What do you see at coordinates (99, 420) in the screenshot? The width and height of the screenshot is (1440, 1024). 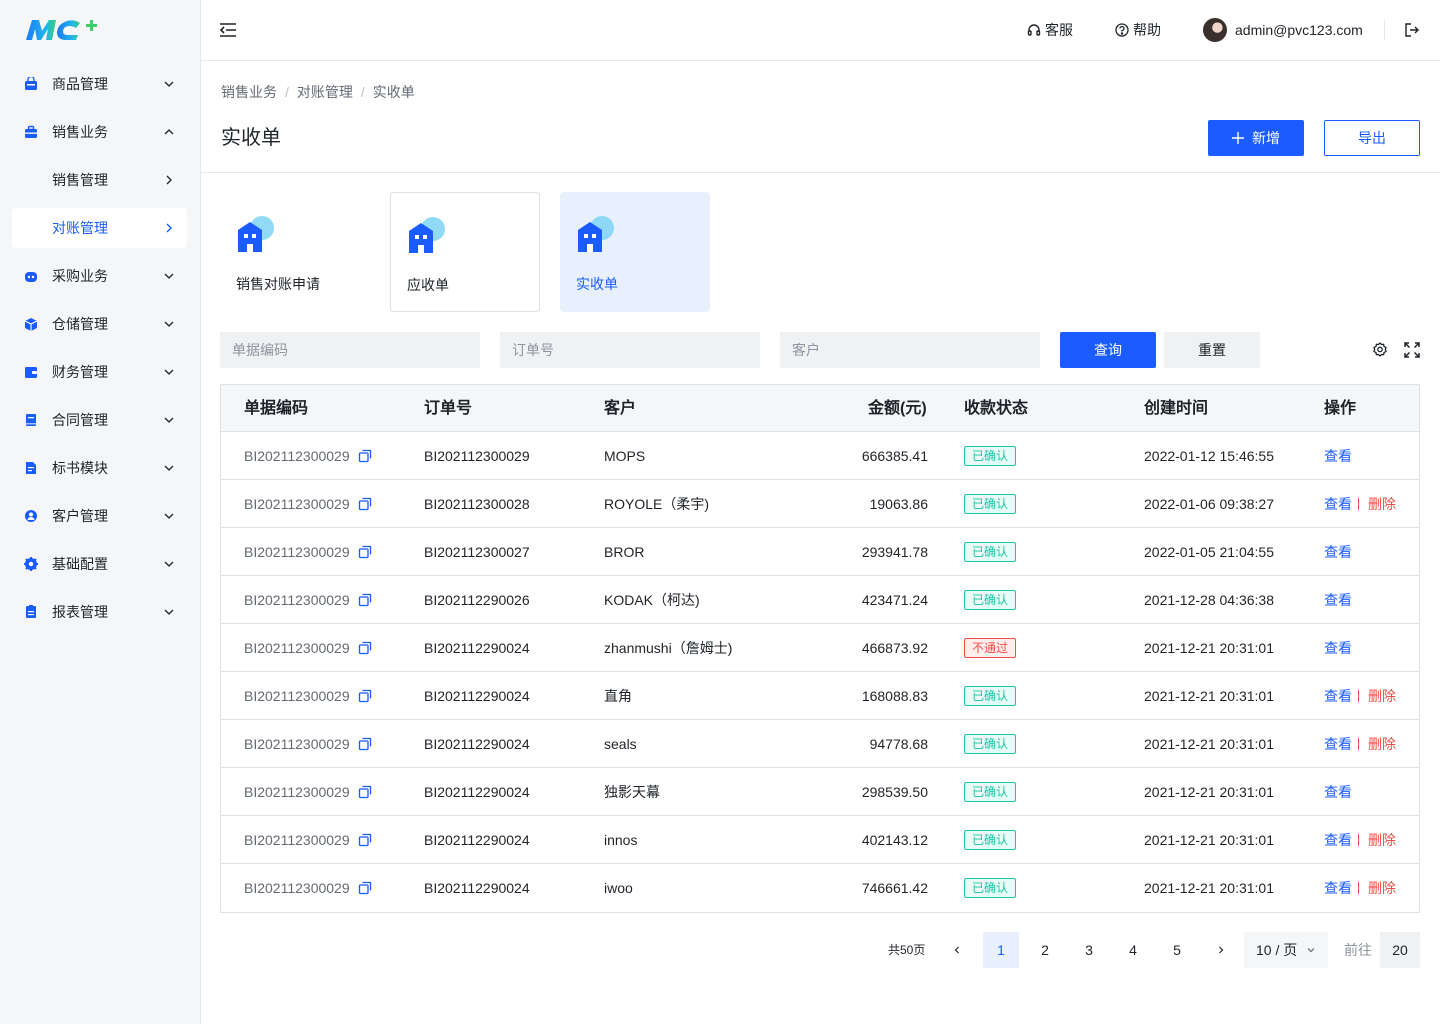 I see `sidebar-item: 合同管理` at bounding box center [99, 420].